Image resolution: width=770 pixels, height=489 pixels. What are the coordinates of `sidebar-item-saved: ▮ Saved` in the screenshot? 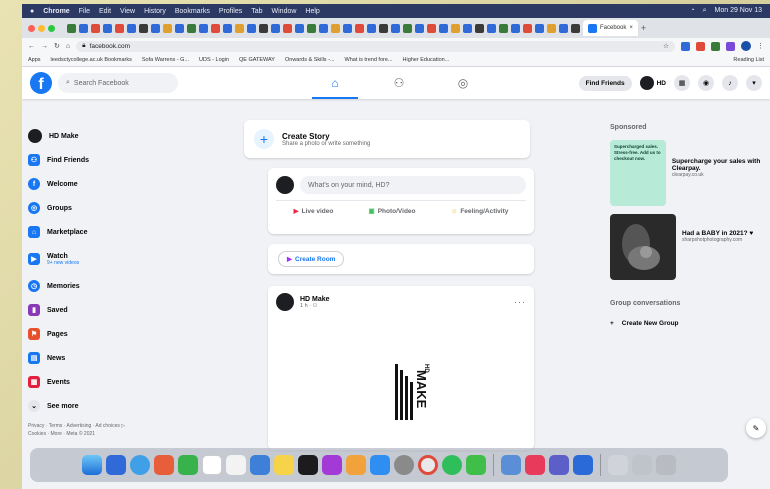 It's located at (118, 310).